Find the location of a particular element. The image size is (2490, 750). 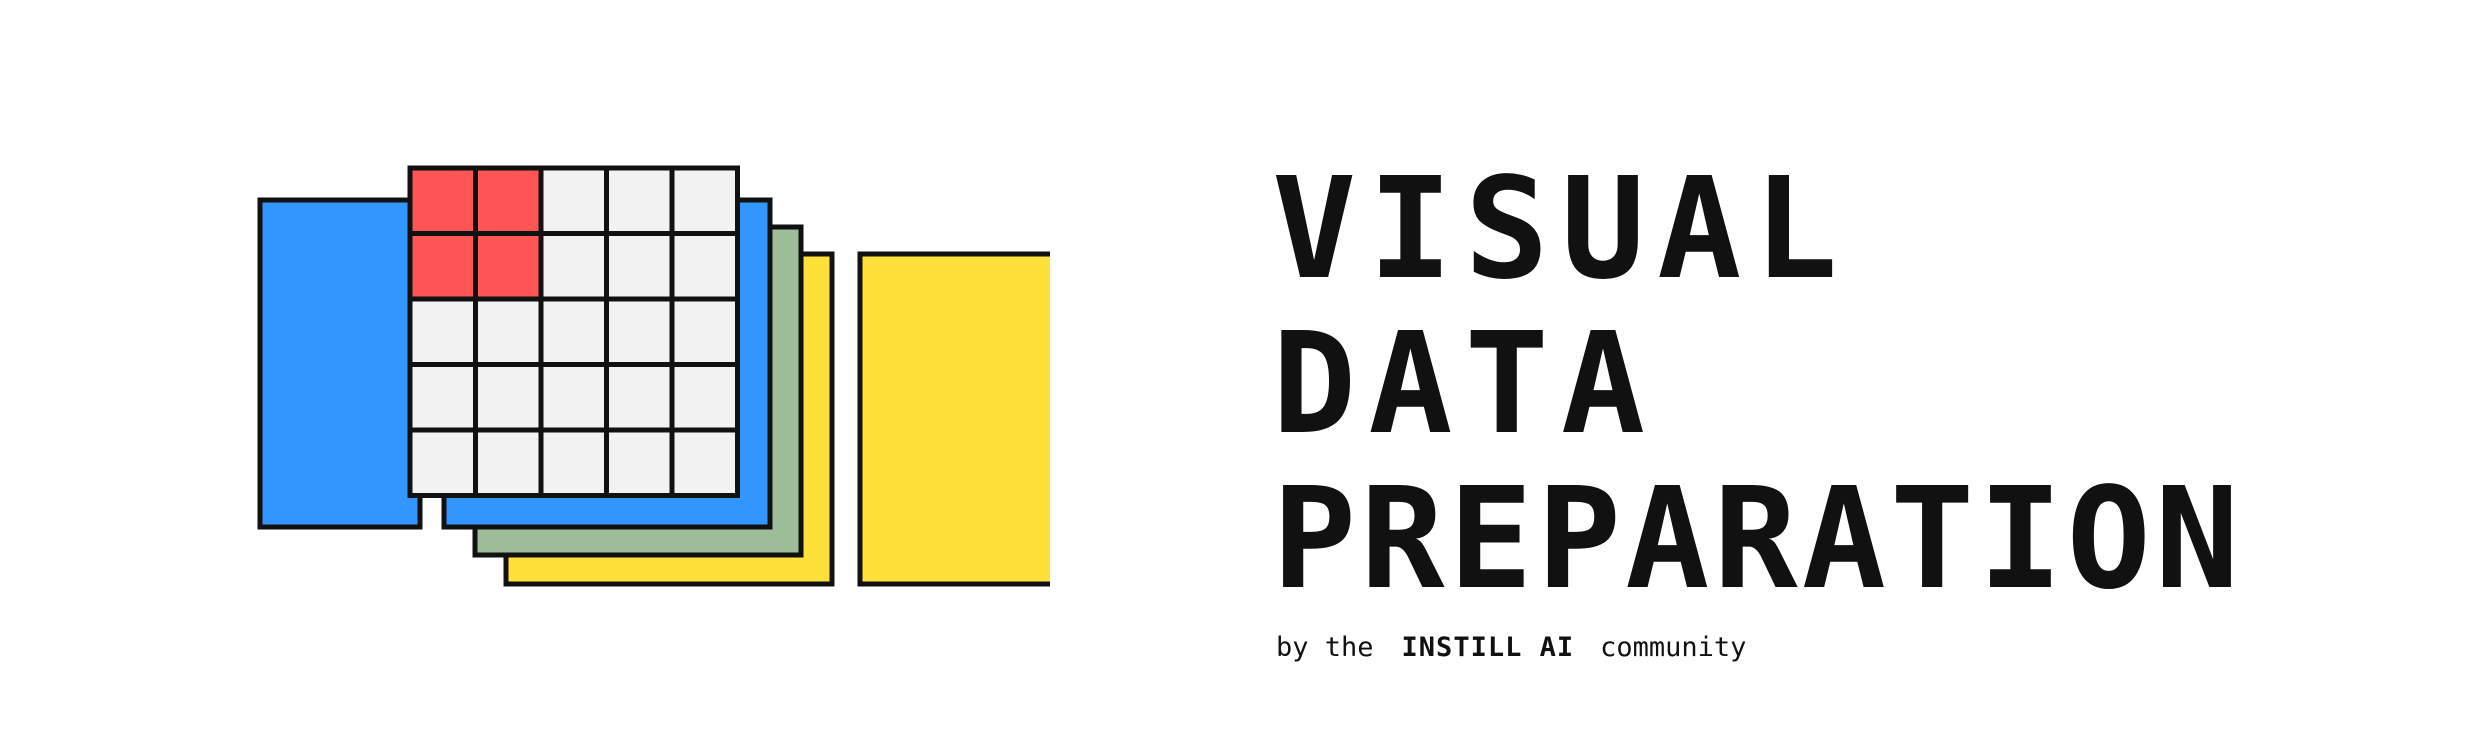

byline: by the INSTILL AI community is located at coordinates (1511, 647).